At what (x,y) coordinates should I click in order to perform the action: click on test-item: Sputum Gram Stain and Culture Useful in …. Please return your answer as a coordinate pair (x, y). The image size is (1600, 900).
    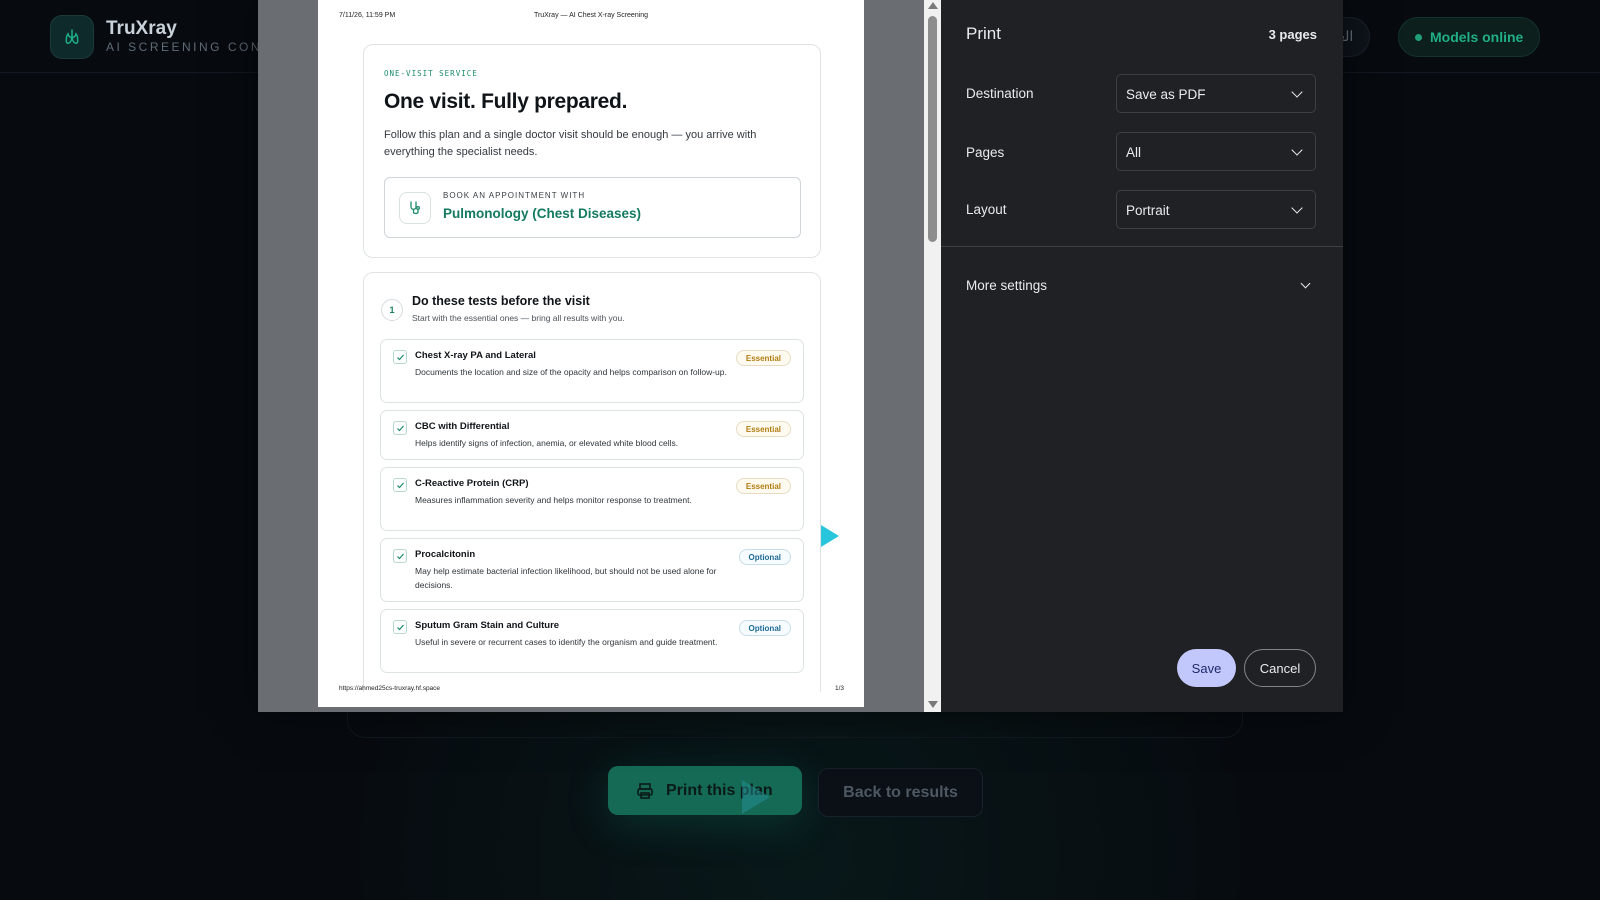
    Looking at the image, I should click on (592, 641).